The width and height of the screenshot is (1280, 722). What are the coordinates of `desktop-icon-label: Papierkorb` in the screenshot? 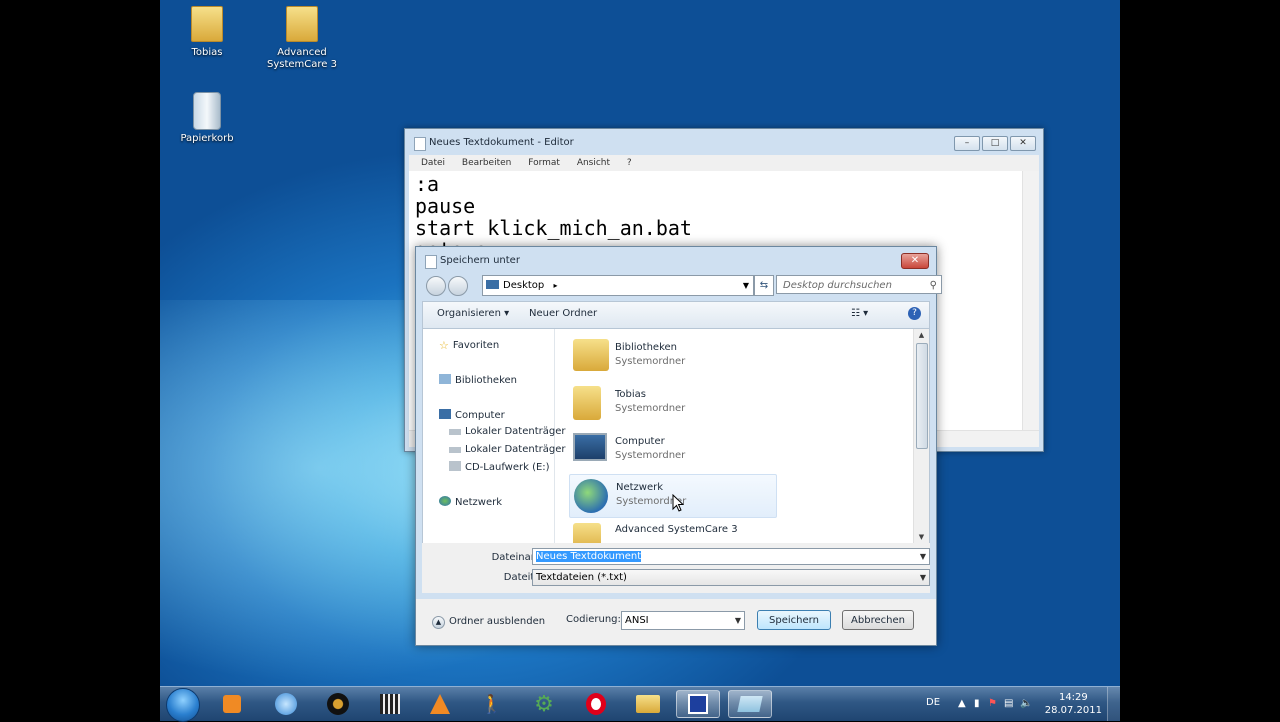 It's located at (207, 138).